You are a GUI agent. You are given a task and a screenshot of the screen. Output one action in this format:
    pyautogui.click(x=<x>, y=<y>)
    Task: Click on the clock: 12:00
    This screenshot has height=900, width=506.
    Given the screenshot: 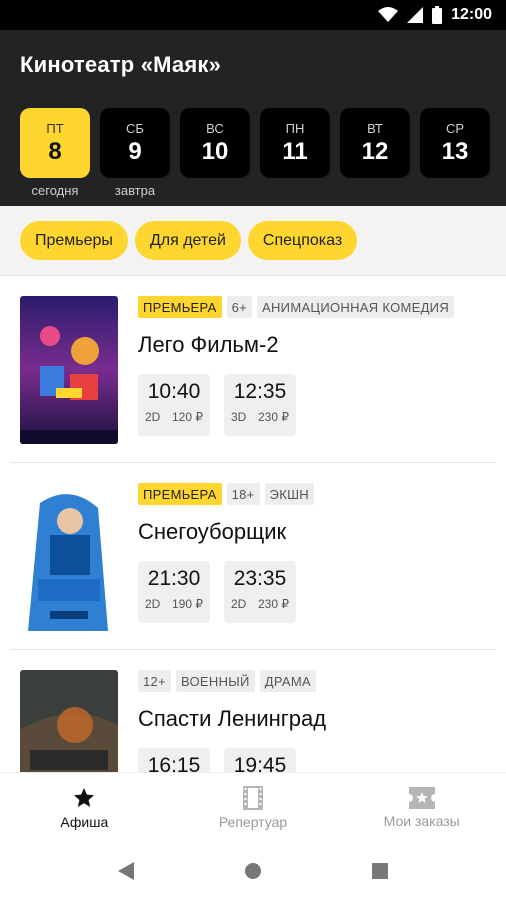 What is the action you would take?
    pyautogui.click(x=471, y=14)
    